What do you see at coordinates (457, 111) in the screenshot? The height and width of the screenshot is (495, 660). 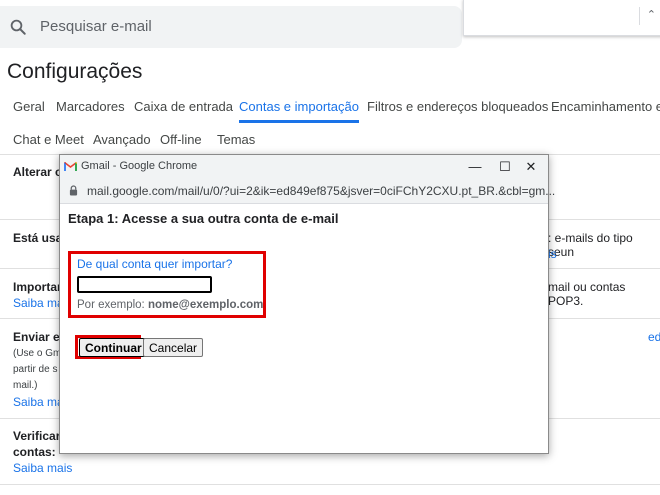 I see `tab-filtros: Filtros e endereços bloqueados` at bounding box center [457, 111].